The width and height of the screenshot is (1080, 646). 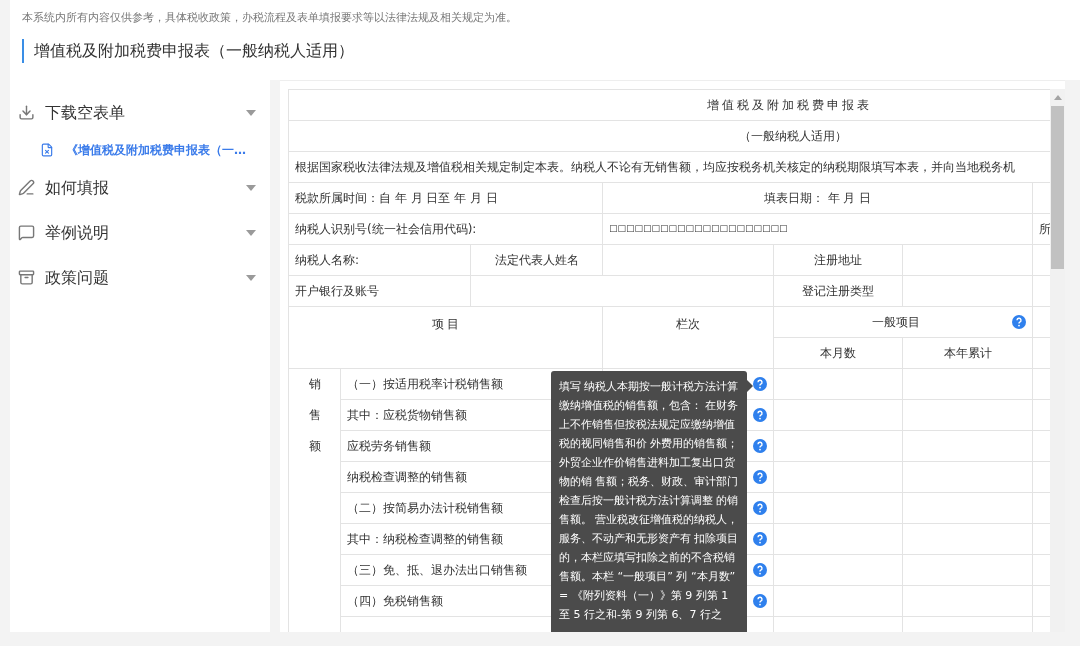 I want to click on tooltip: 填写 纳税人本期按一般计税方法计算缴纳增值税的销售额，包含： 在财务上不作销售但按税法规定应缴纳增值税的视同销售和价 外费用的销售额；外贸企业作价销售进料加工复出口货物的销 售额；税务、财政、审计部门检查后按一般计税方法计算调整 的销售额。 营业税改征增值税的纳税人，服务、不动产和无形资产有 扣除项目的，本栏应填写扣除之前的不含税销售额。本栏 “一般项目” 列 “本月数” = 《附列资料（一）》第 9 列第 1 至 5 行之和-第 9 列第 6、7 行之, so click(x=649, y=501).